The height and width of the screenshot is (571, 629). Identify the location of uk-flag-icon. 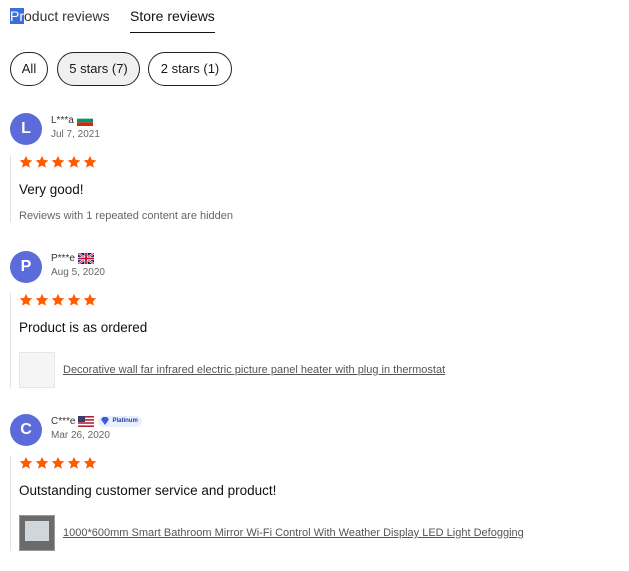
(85, 258).